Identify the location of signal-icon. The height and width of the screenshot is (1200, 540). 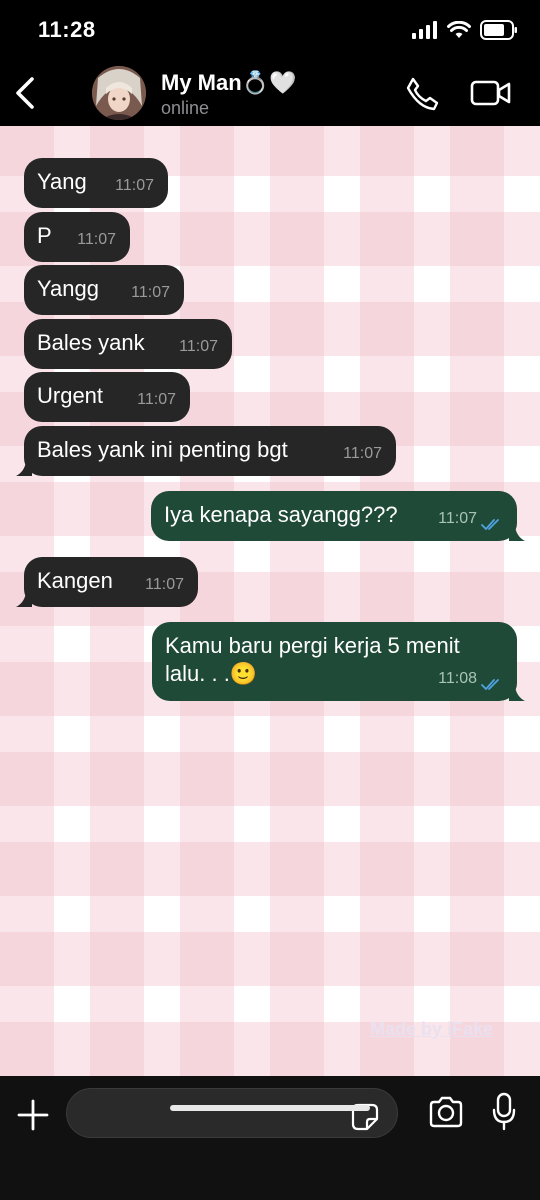
(424, 30).